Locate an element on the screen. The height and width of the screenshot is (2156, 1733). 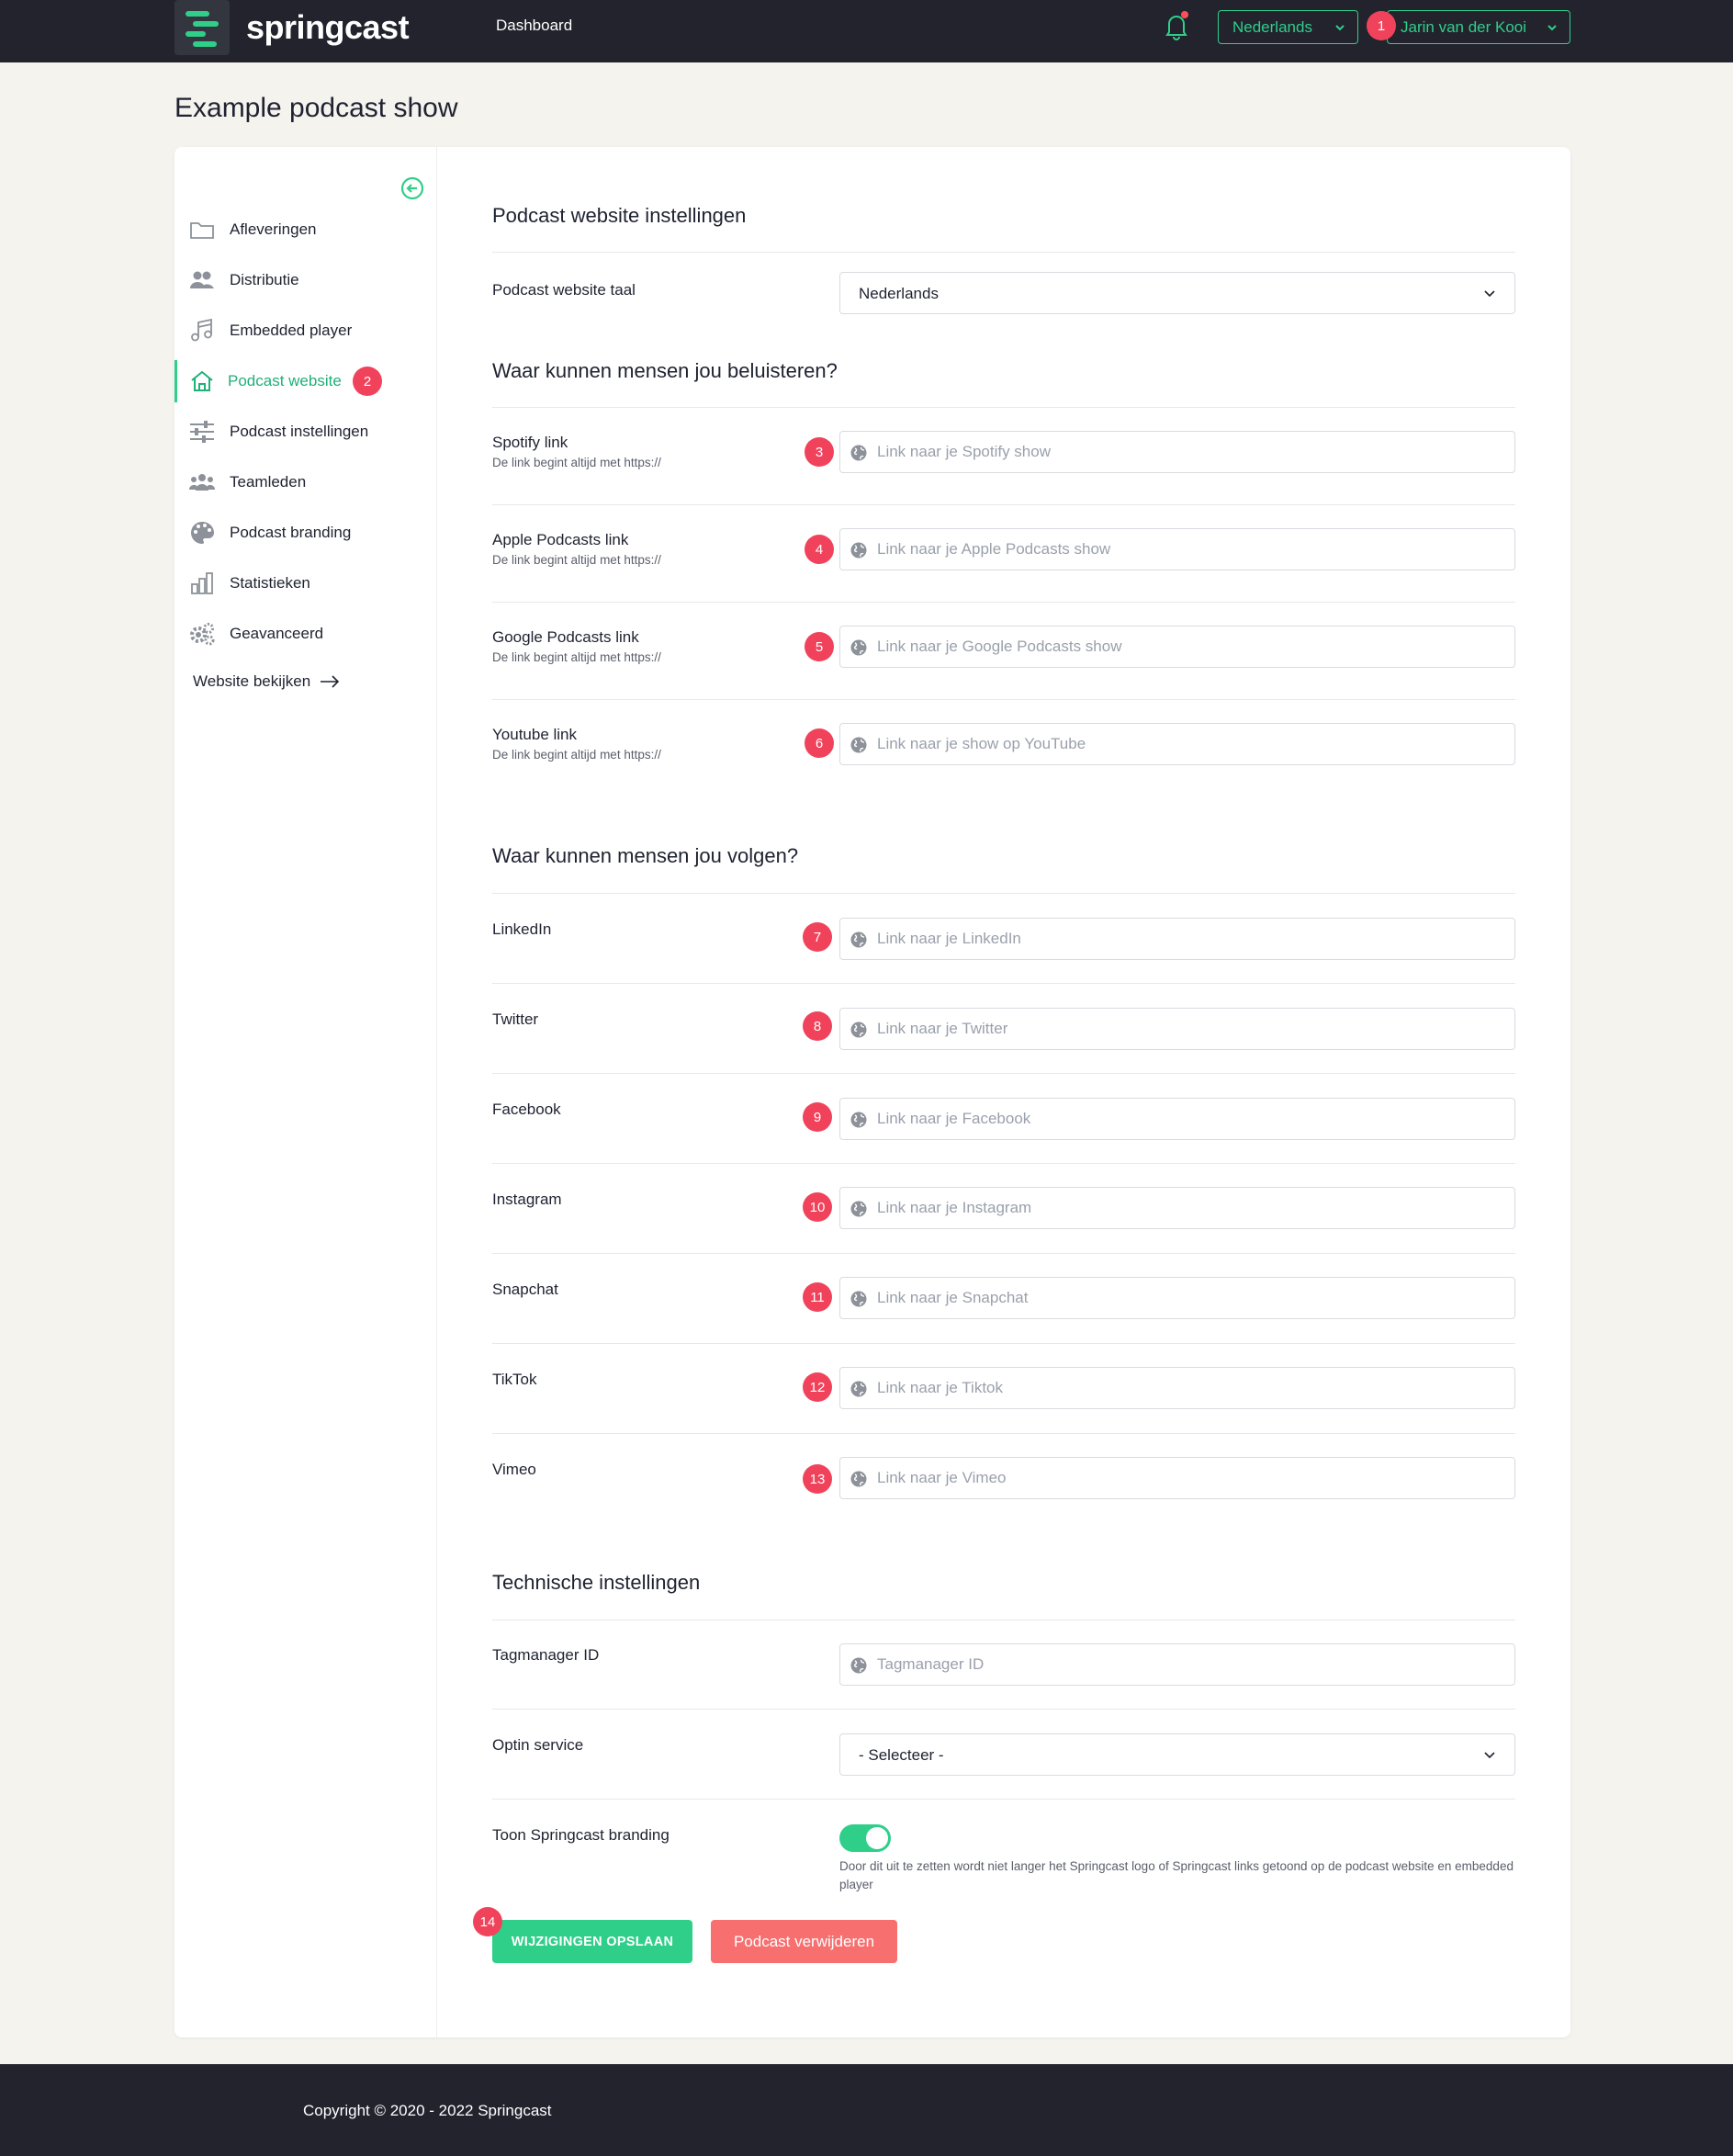
sidebar-item-statistieken: Statistieken is located at coordinates (305, 583).